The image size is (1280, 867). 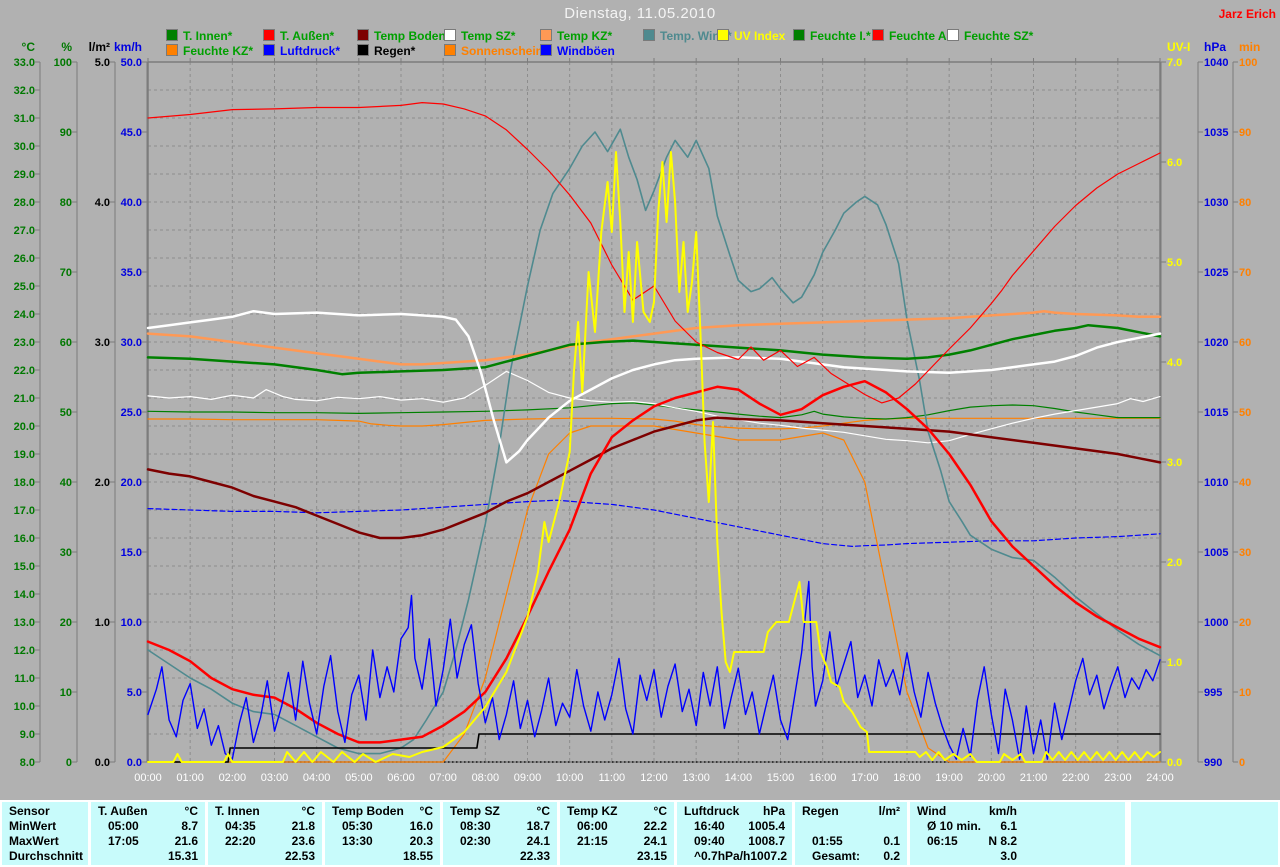 What do you see at coordinates (475, 811) in the screenshot?
I see `column-name: Temp SZ` at bounding box center [475, 811].